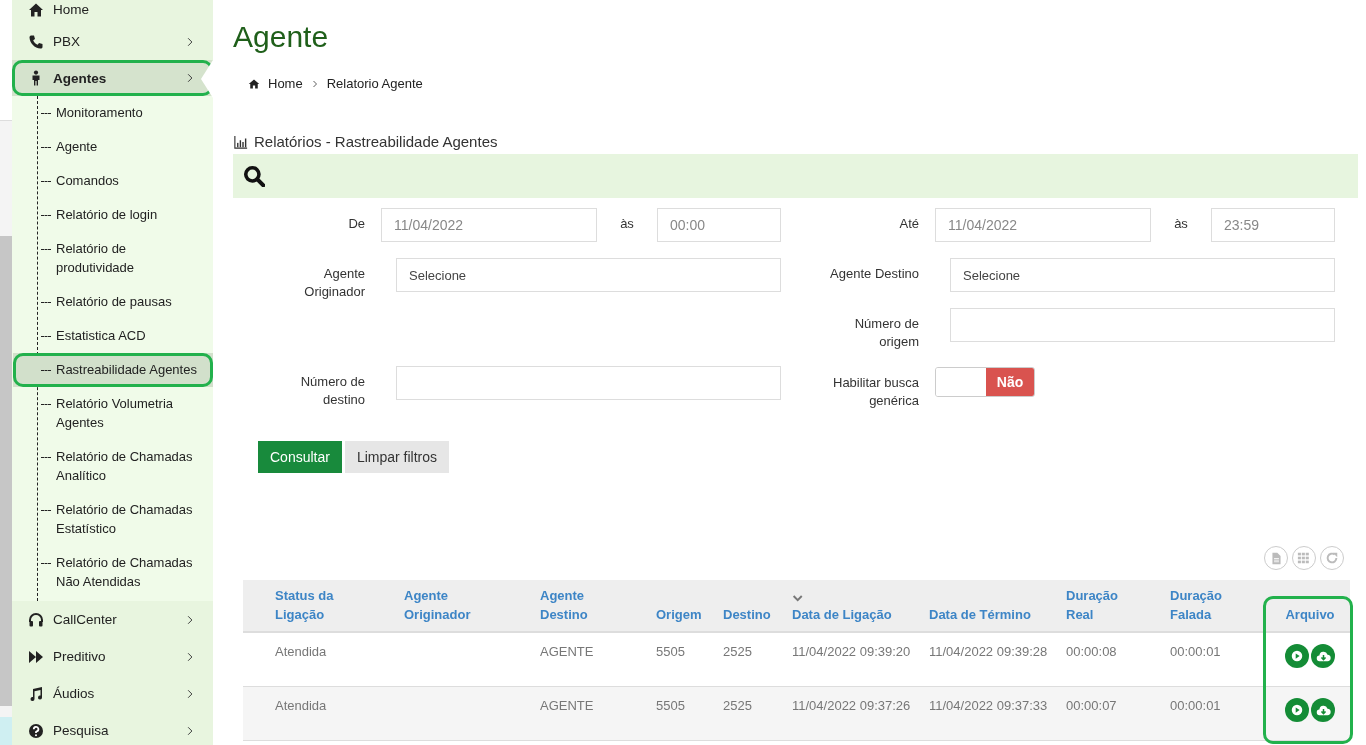  Describe the element at coordinates (241, 141) in the screenshot. I see `bar-chart-icon` at that location.